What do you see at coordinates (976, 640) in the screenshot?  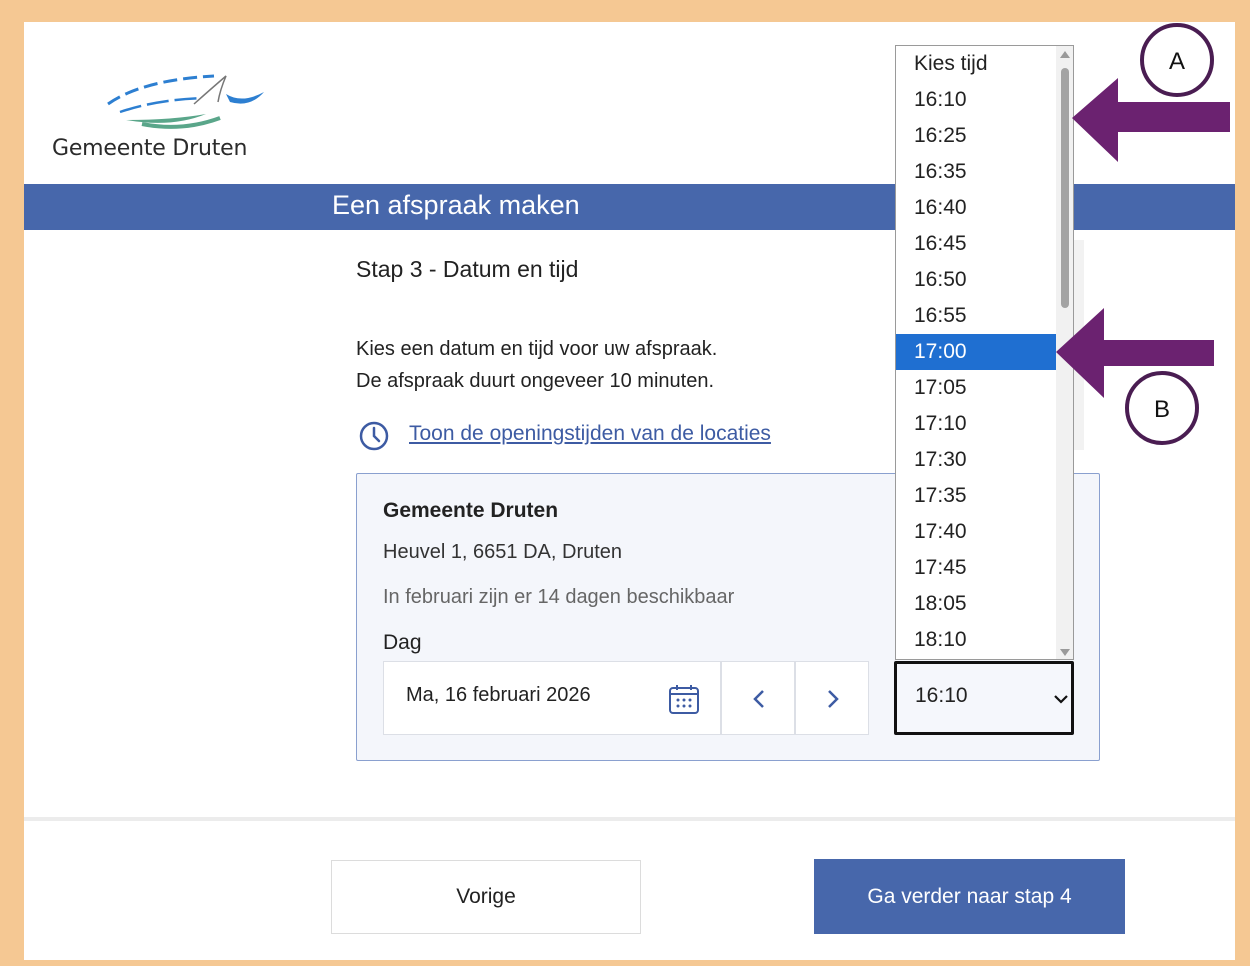 I see `time-option: 18:10` at bounding box center [976, 640].